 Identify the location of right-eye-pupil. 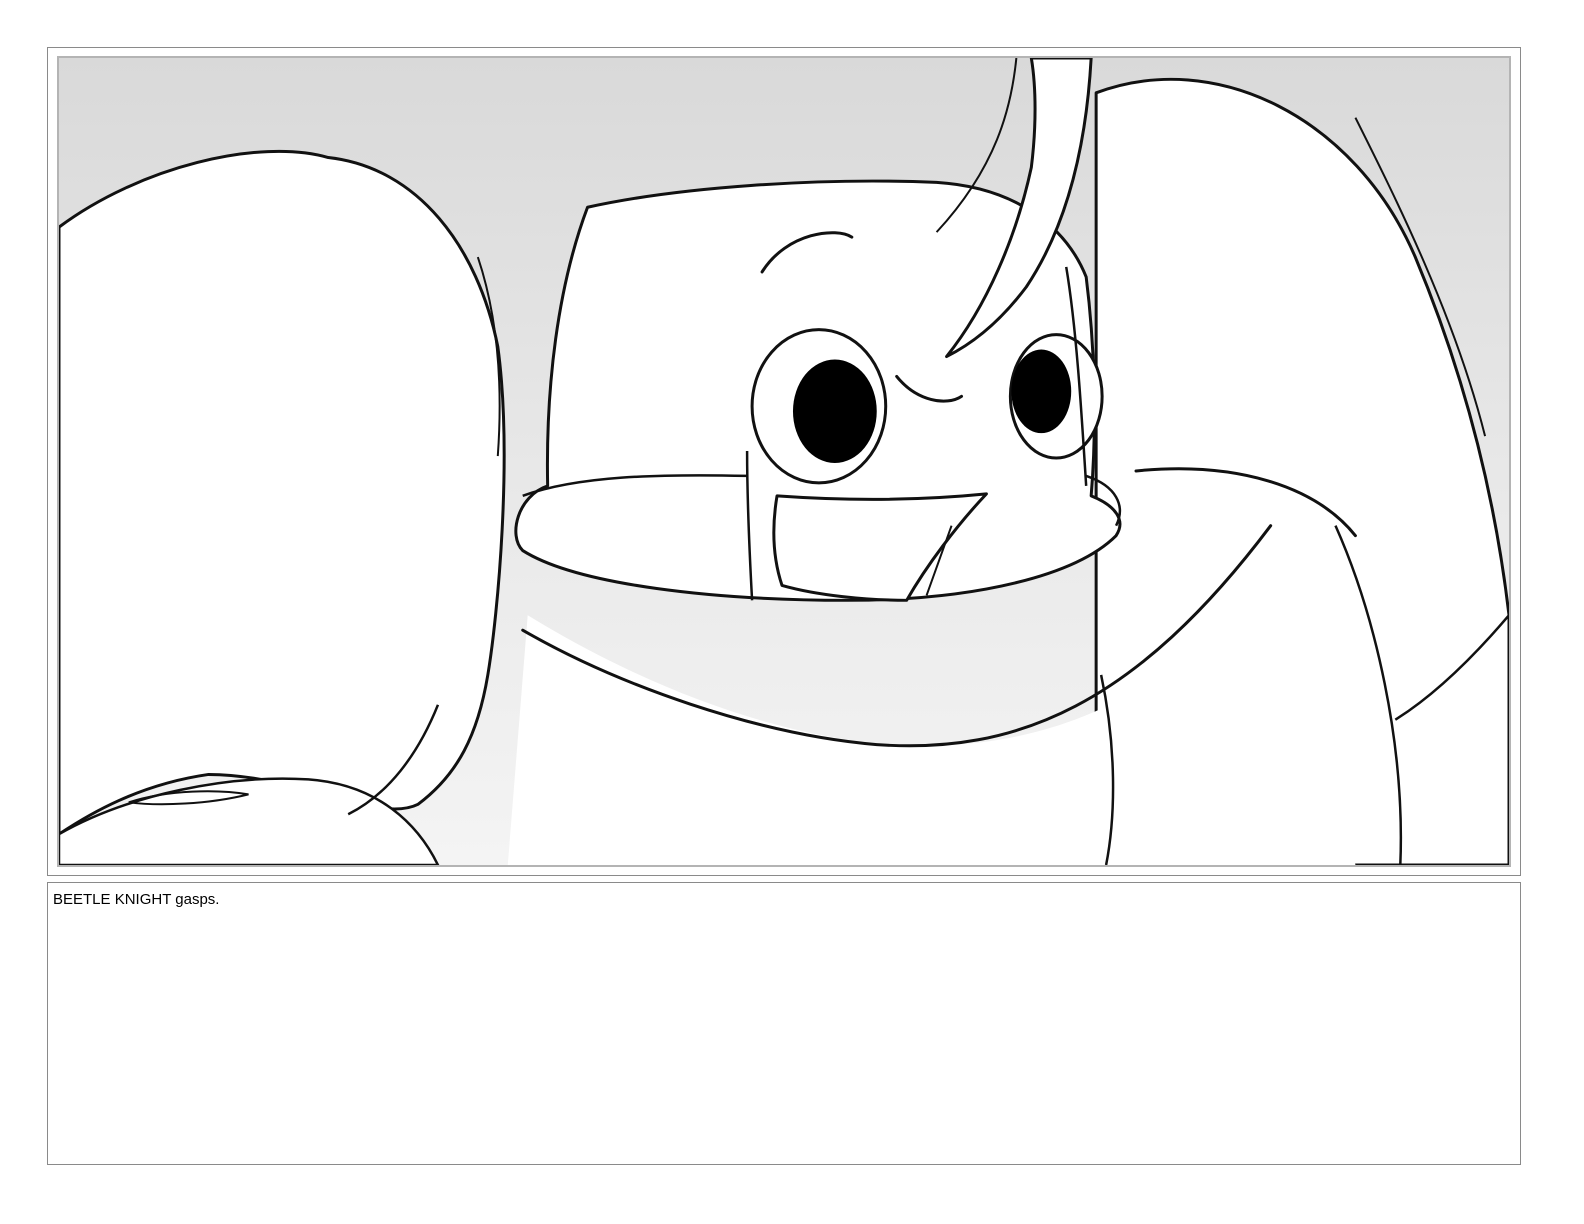
(1041, 391).